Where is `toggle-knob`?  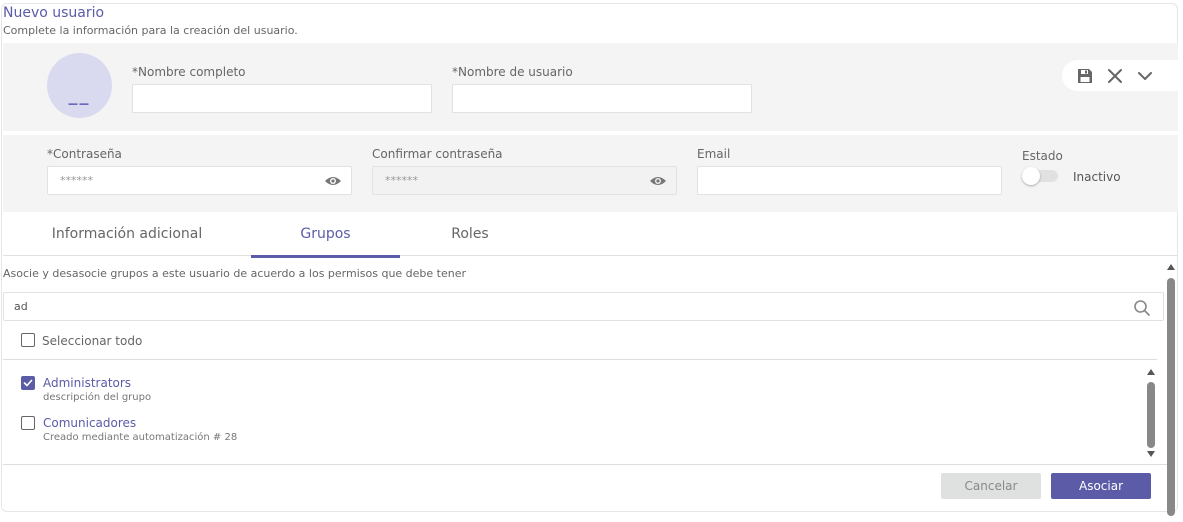
toggle-knob is located at coordinates (1031, 176).